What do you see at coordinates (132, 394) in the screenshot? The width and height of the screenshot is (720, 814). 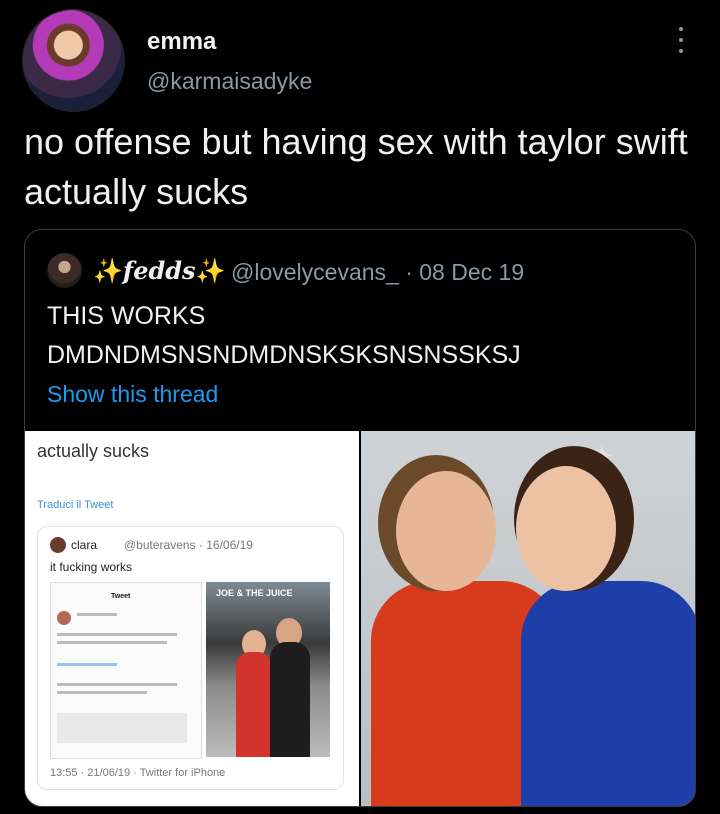 I see `show-thread-link: Show this thread` at bounding box center [132, 394].